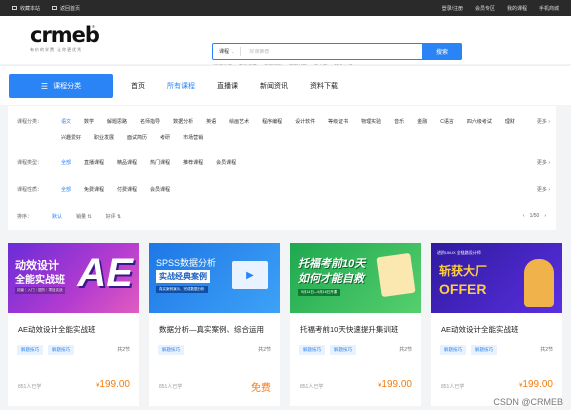 This screenshot has height=410, width=571. What do you see at coordinates (371, 121) in the screenshot?
I see `filter-option: 物理实验` at bounding box center [371, 121].